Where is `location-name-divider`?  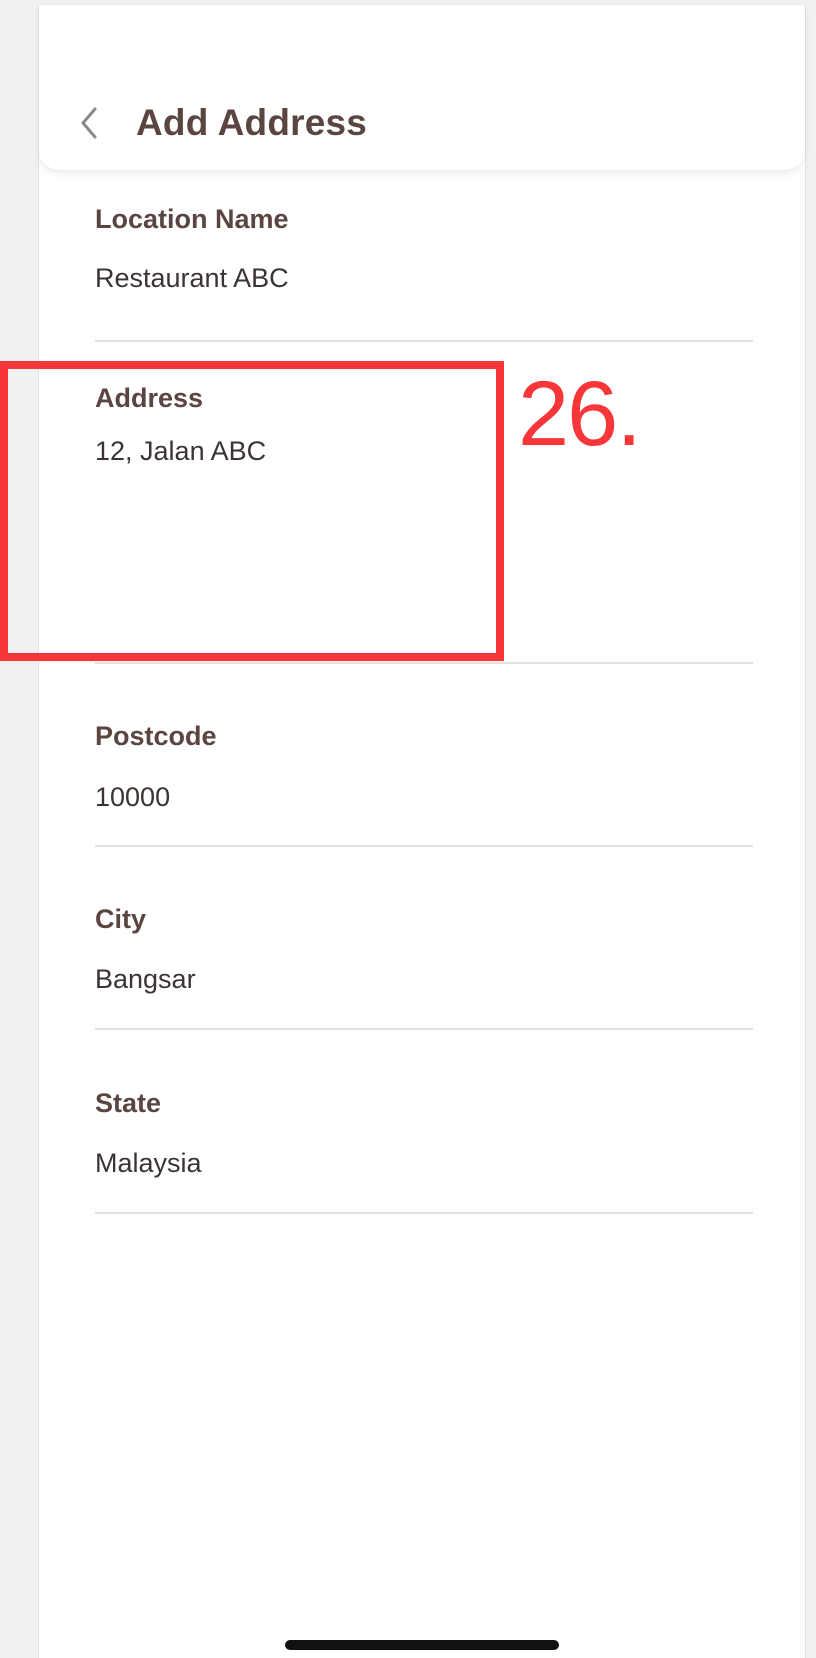
location-name-divider is located at coordinates (424, 341).